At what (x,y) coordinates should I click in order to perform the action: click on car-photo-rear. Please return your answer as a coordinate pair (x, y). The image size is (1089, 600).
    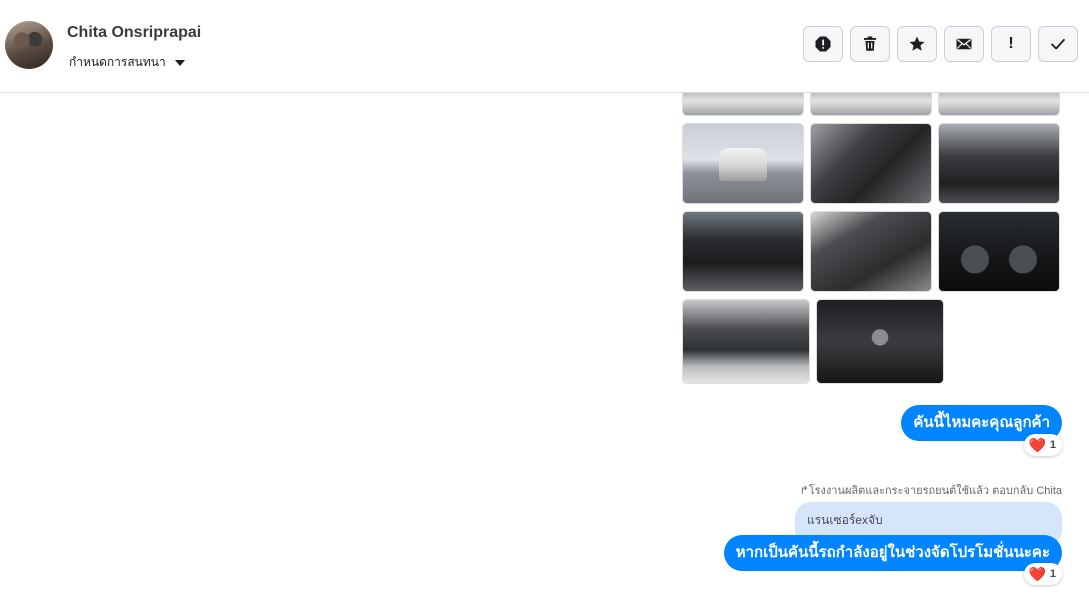
    Looking at the image, I should click on (743, 163).